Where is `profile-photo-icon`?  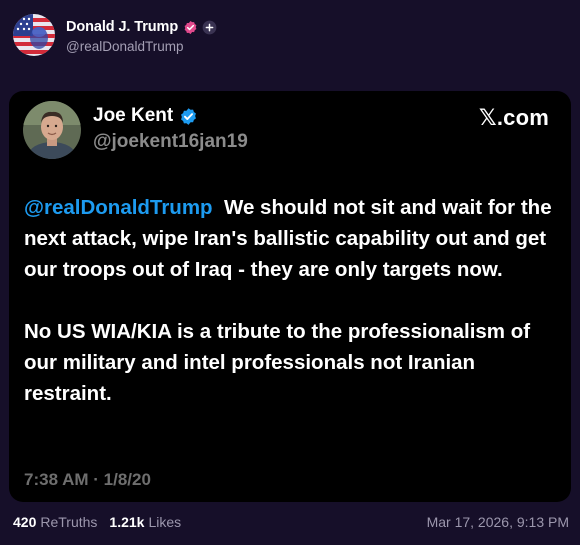 profile-photo-icon is located at coordinates (52, 130).